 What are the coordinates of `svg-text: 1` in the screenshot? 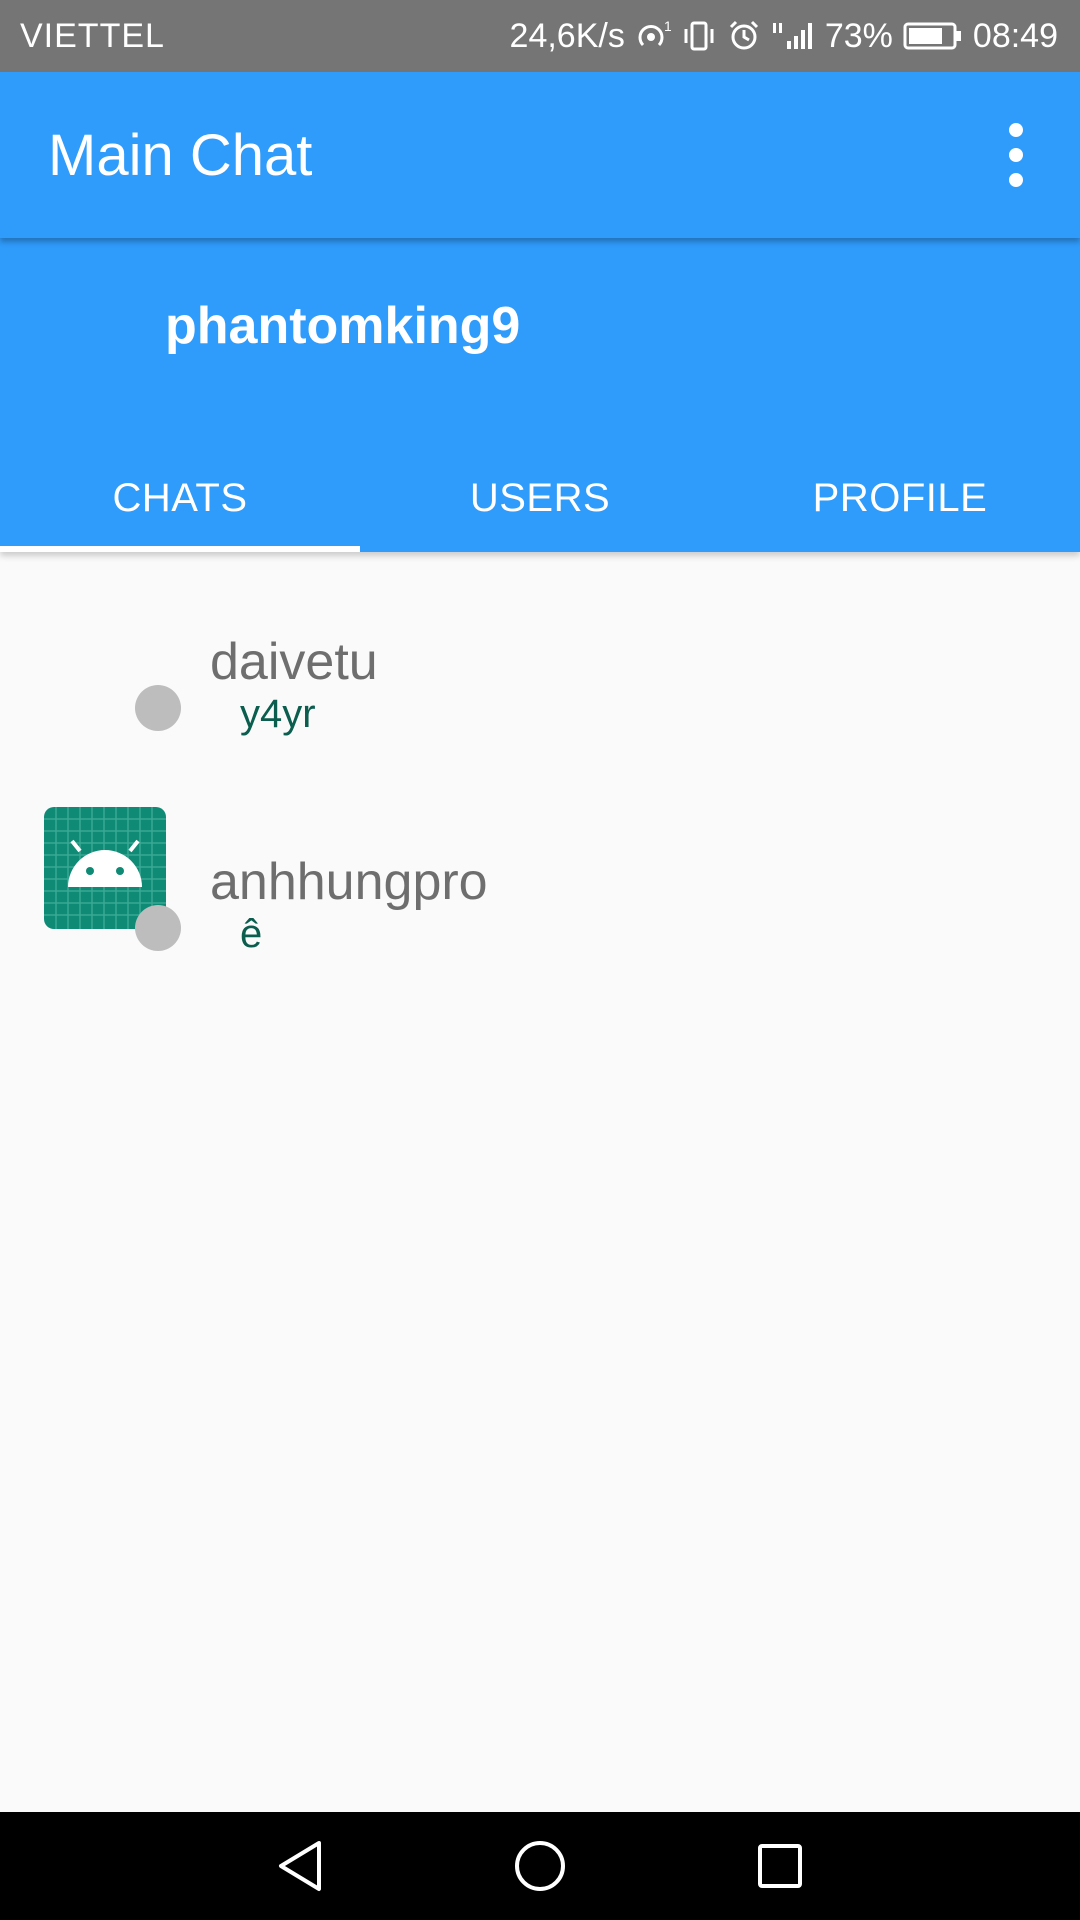 It's located at (667, 26).